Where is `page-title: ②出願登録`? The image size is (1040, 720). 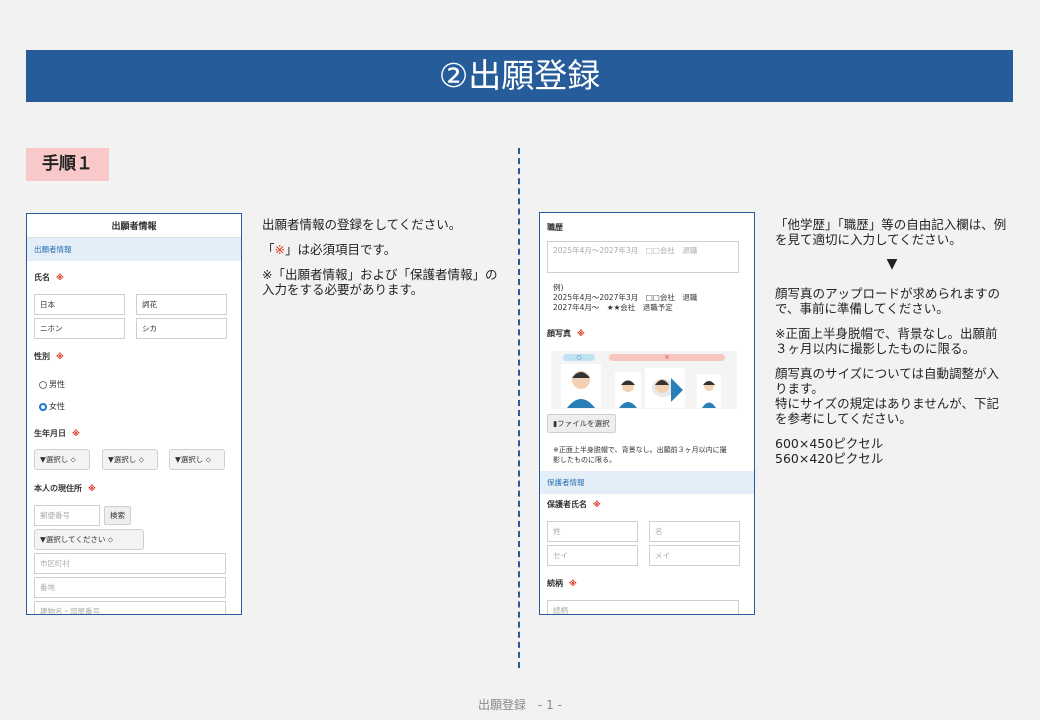
page-title: ②出願登録 is located at coordinates (519, 75).